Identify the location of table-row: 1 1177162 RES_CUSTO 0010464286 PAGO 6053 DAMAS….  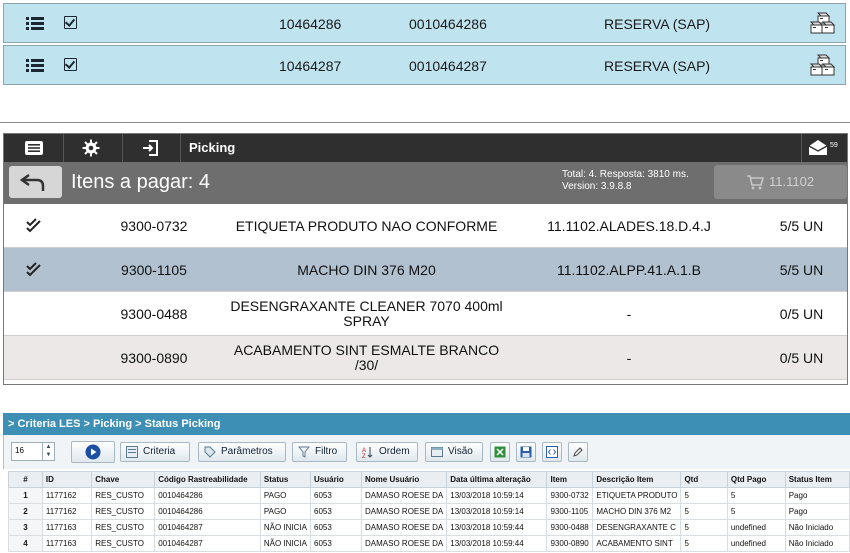
(429, 495).